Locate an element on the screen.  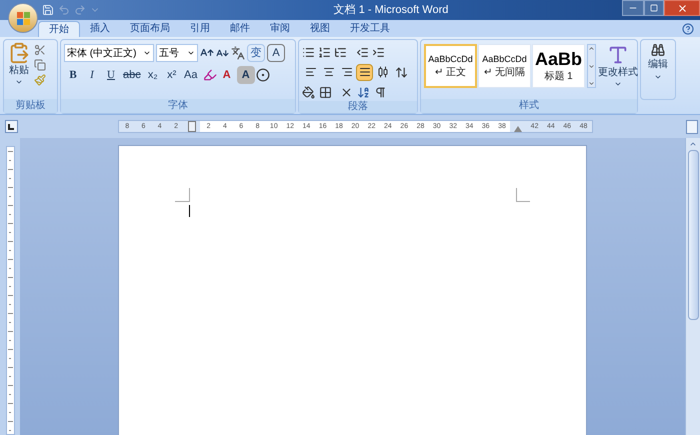
binoculars-icon is located at coordinates (658, 50).